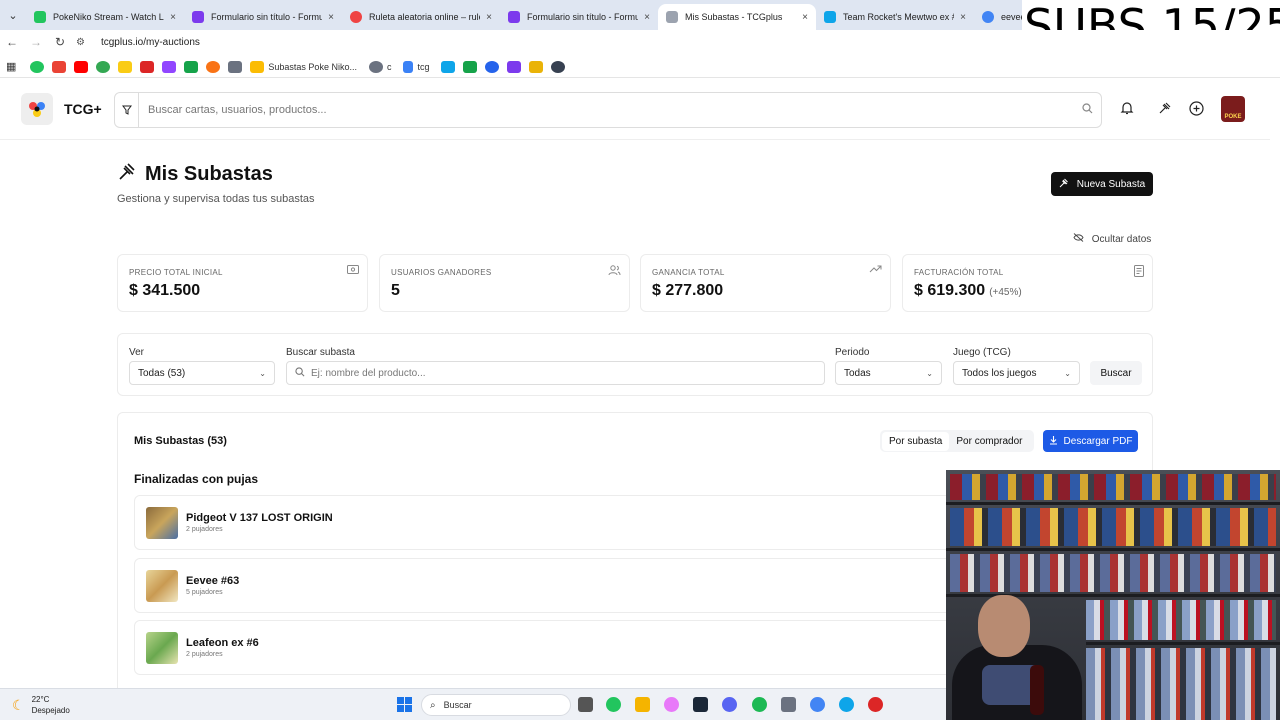 The image size is (1280, 720). I want to click on url-field: tcgplus.io/my-auctions, so click(150, 42).